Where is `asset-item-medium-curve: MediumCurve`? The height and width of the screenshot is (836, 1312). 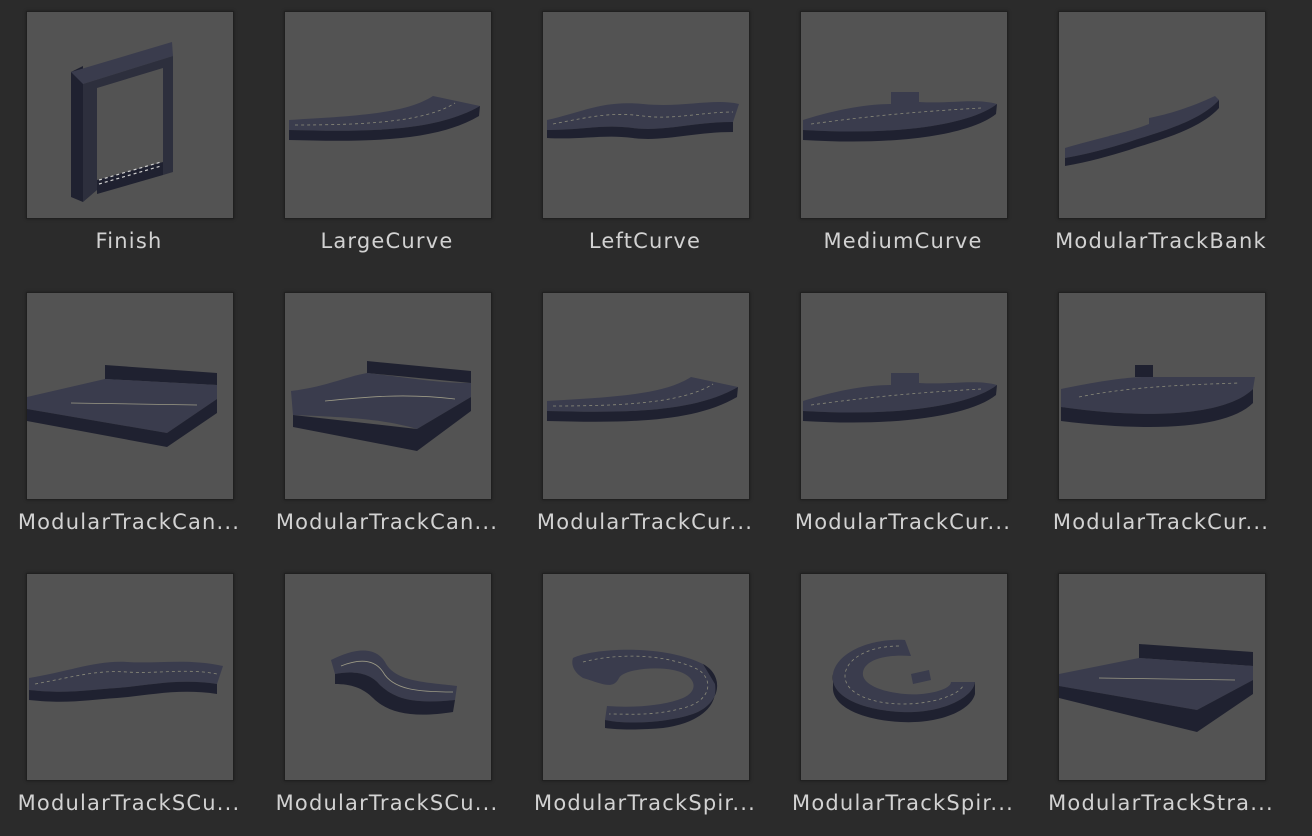 asset-item-medium-curve: MediumCurve is located at coordinates (903, 142).